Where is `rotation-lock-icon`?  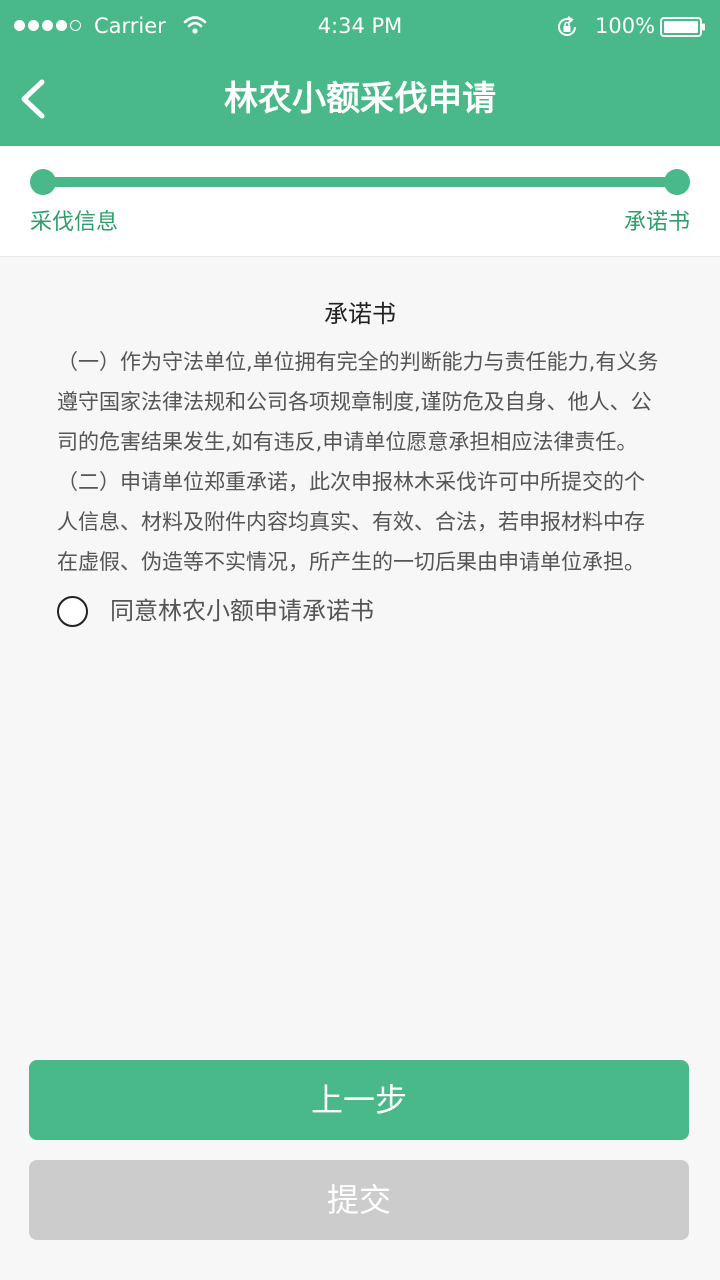
rotation-lock-icon is located at coordinates (567, 26).